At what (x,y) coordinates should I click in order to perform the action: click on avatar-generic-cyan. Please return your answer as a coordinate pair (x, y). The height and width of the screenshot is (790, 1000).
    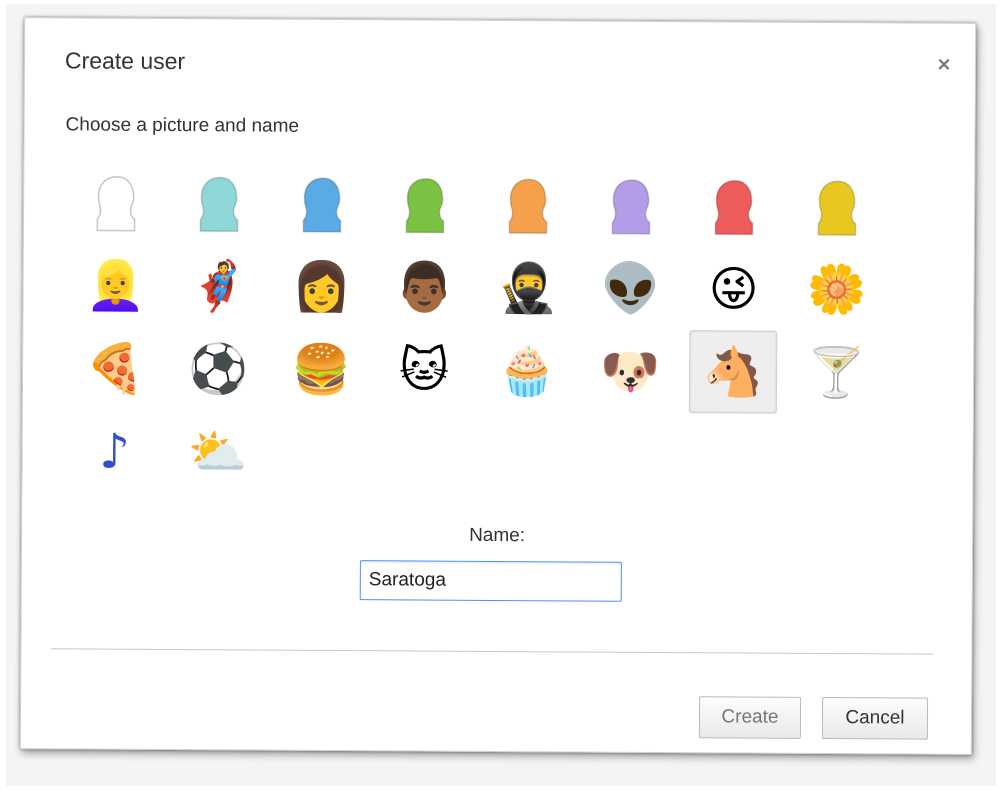
    Looking at the image, I should click on (219, 203).